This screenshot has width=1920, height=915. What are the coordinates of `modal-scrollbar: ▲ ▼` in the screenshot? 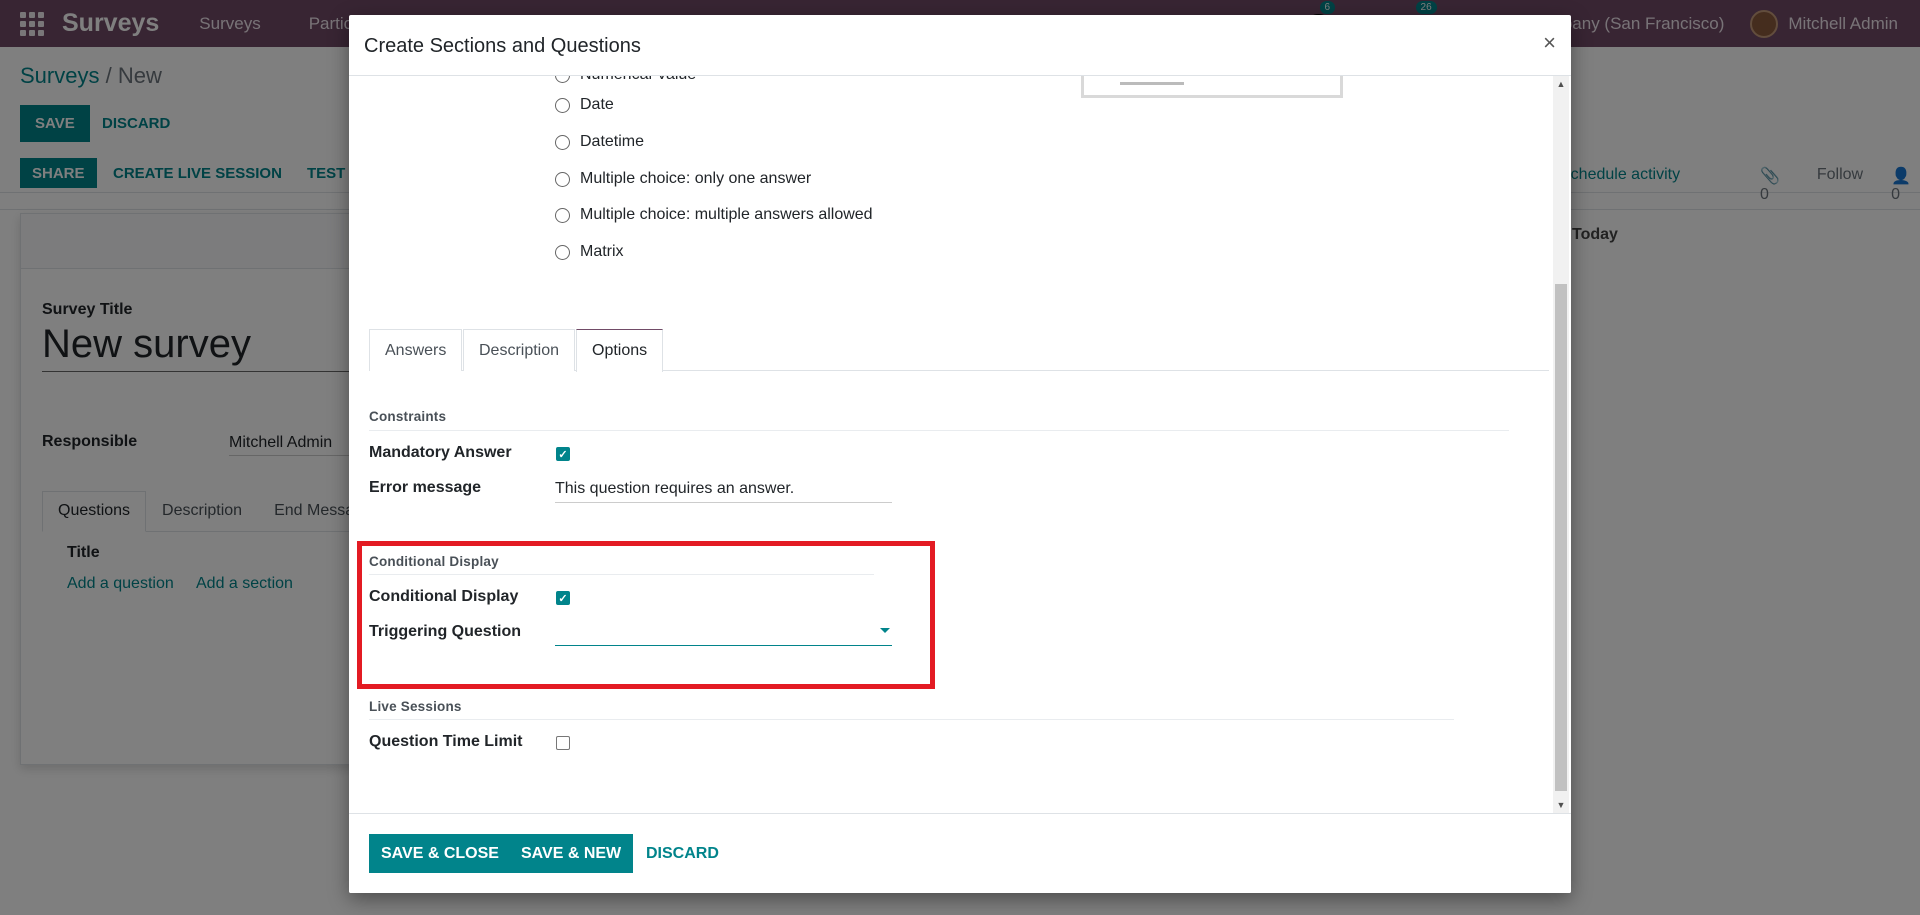 It's located at (1561, 444).